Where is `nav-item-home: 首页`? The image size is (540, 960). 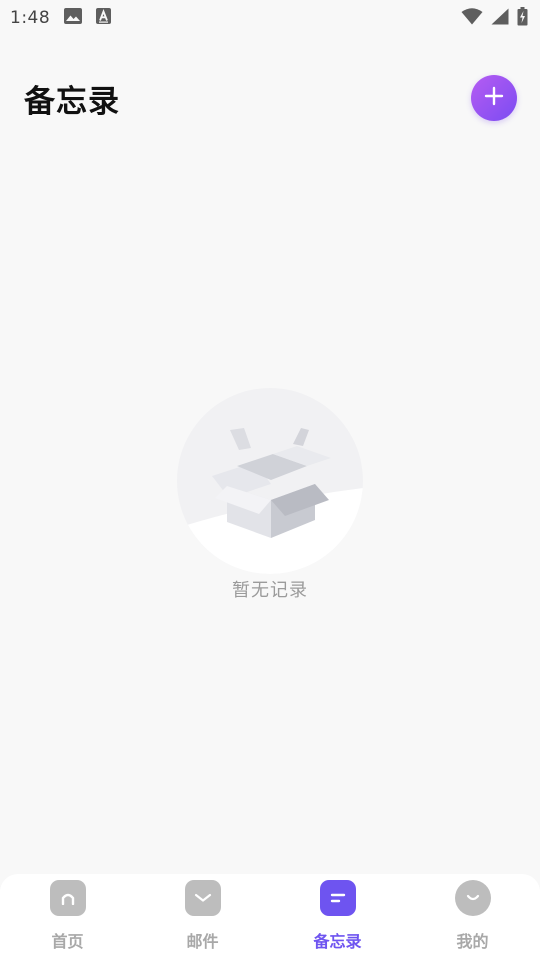
nav-item-home: 首页 is located at coordinates (67, 916).